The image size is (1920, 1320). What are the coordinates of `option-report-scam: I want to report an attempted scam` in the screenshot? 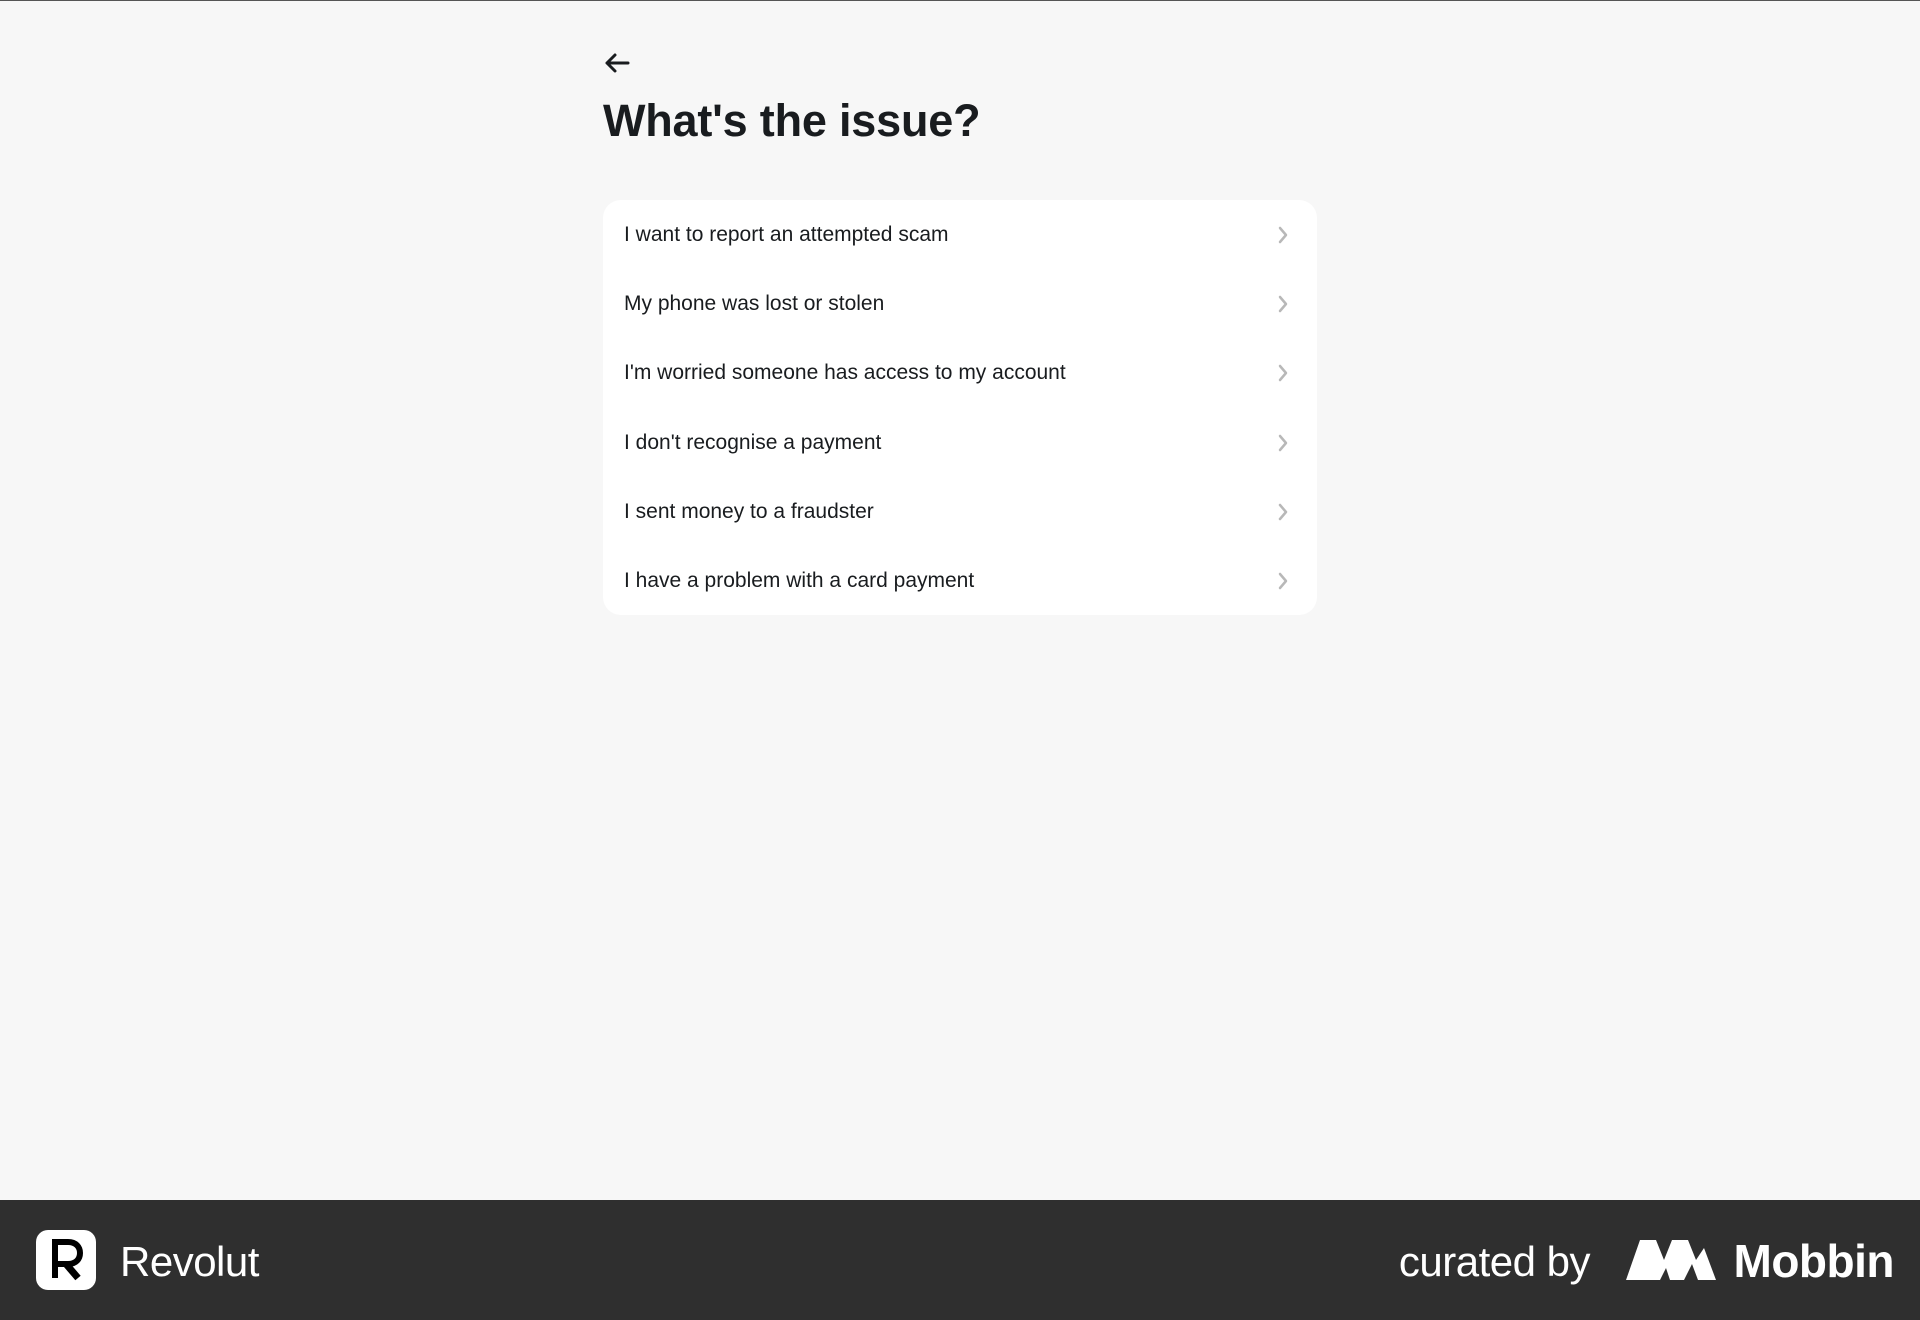 It's located at (960, 234).